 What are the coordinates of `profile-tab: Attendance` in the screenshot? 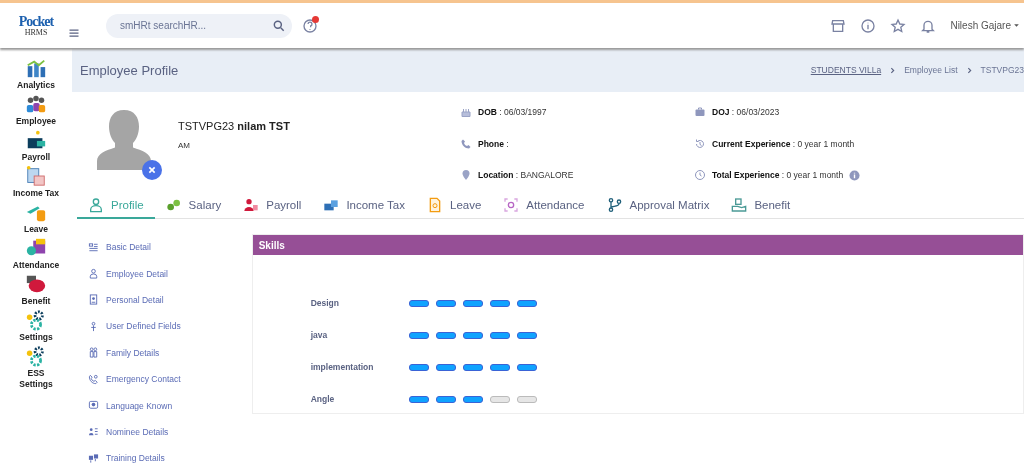 It's located at (544, 205).